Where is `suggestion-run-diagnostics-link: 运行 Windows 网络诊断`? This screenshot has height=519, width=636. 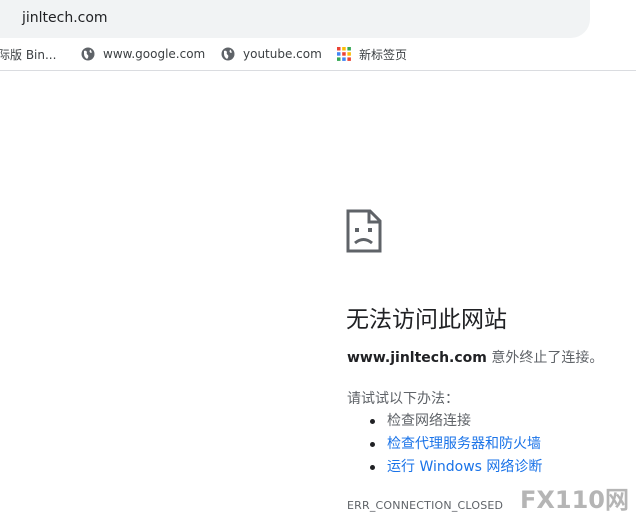
suggestion-run-diagnostics-link: 运行 Windows 网络诊断 is located at coordinates (455, 467).